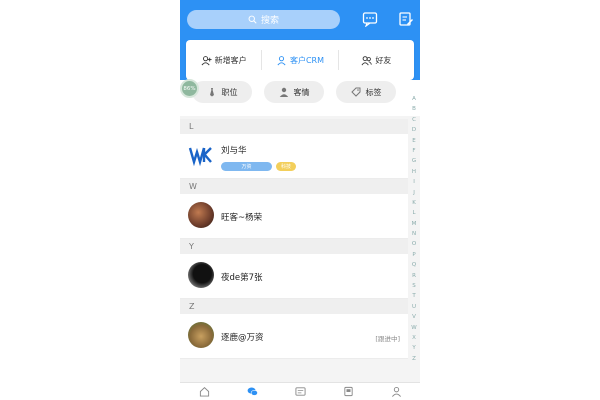 The height and width of the screenshot is (400, 600). I want to click on index-letter: E, so click(414, 141).